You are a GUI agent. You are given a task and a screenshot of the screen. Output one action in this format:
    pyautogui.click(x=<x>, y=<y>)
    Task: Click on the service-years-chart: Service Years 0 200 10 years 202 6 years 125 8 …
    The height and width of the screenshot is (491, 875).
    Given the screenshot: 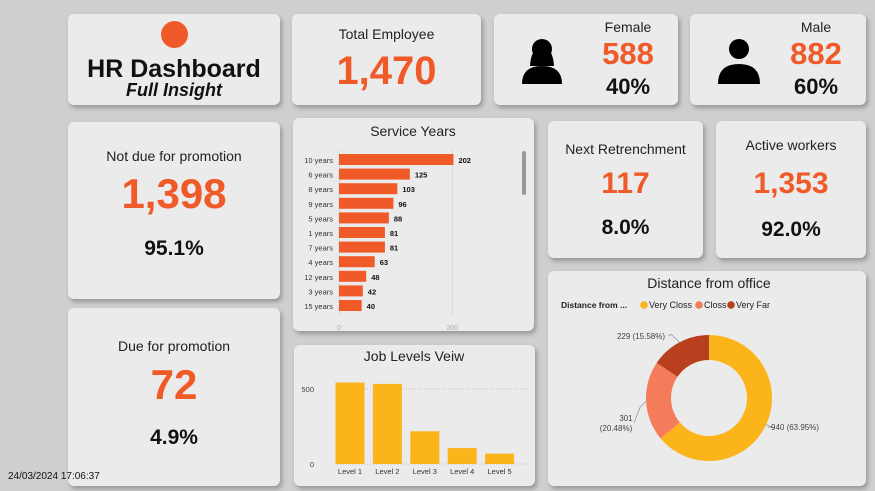 What is the action you would take?
    pyautogui.click(x=415, y=227)
    